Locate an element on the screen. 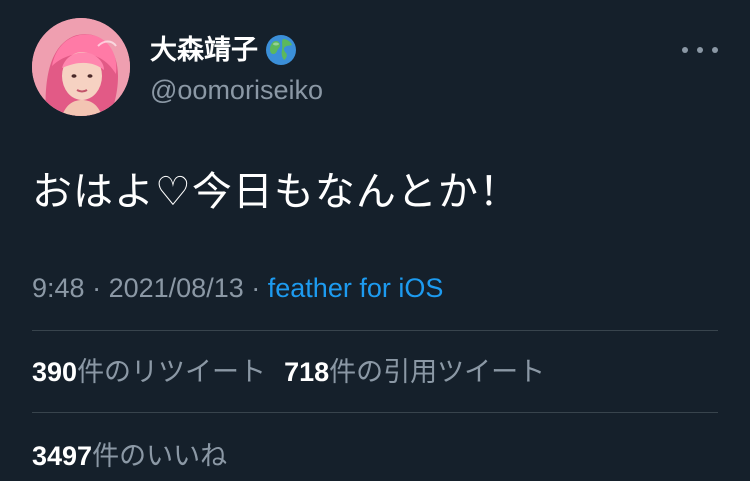 The width and height of the screenshot is (750, 481). avatar-image is located at coordinates (81, 67).